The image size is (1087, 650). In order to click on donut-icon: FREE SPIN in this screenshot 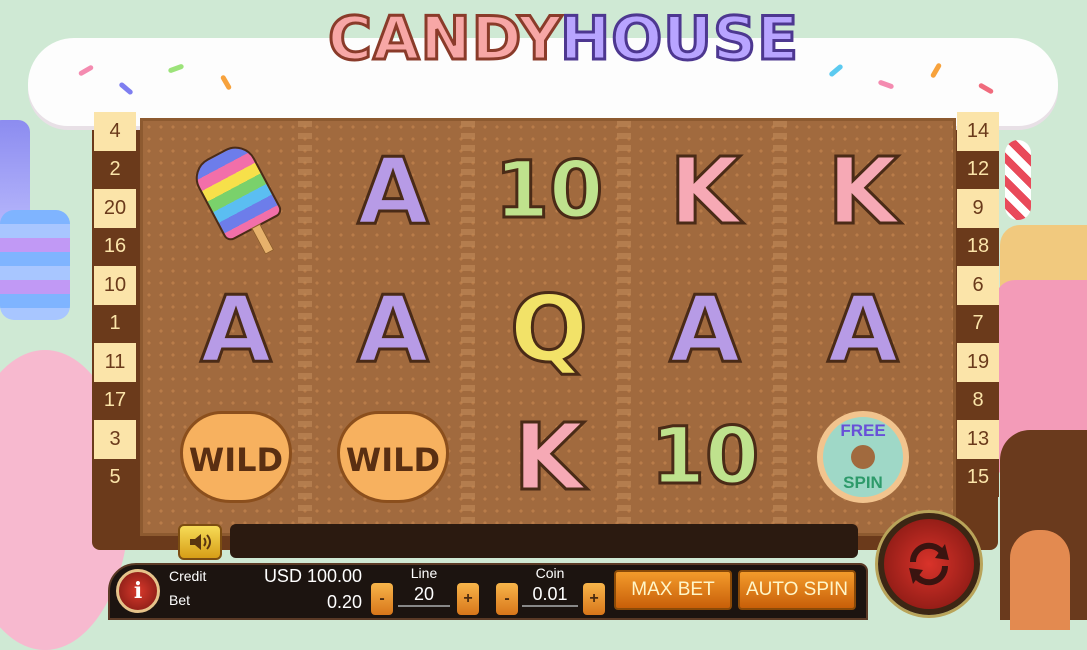, I will do `click(863, 457)`.